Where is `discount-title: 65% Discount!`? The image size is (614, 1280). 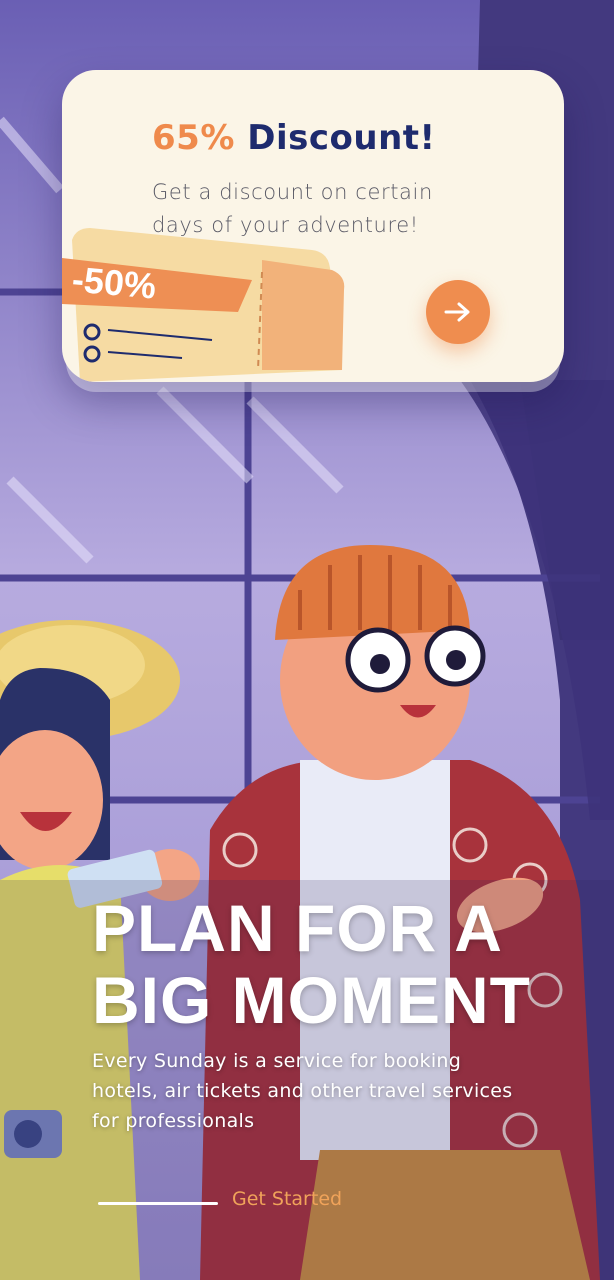 discount-title: 65% Discount! is located at coordinates (294, 138).